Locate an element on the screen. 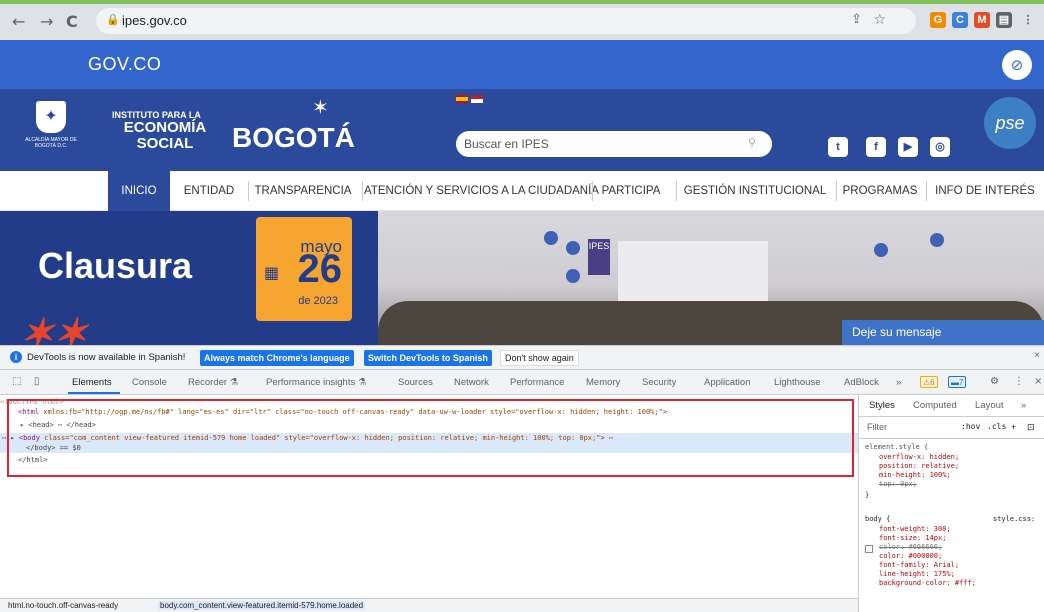  accessibility-eye-icon: ⊘ is located at coordinates (1017, 65).